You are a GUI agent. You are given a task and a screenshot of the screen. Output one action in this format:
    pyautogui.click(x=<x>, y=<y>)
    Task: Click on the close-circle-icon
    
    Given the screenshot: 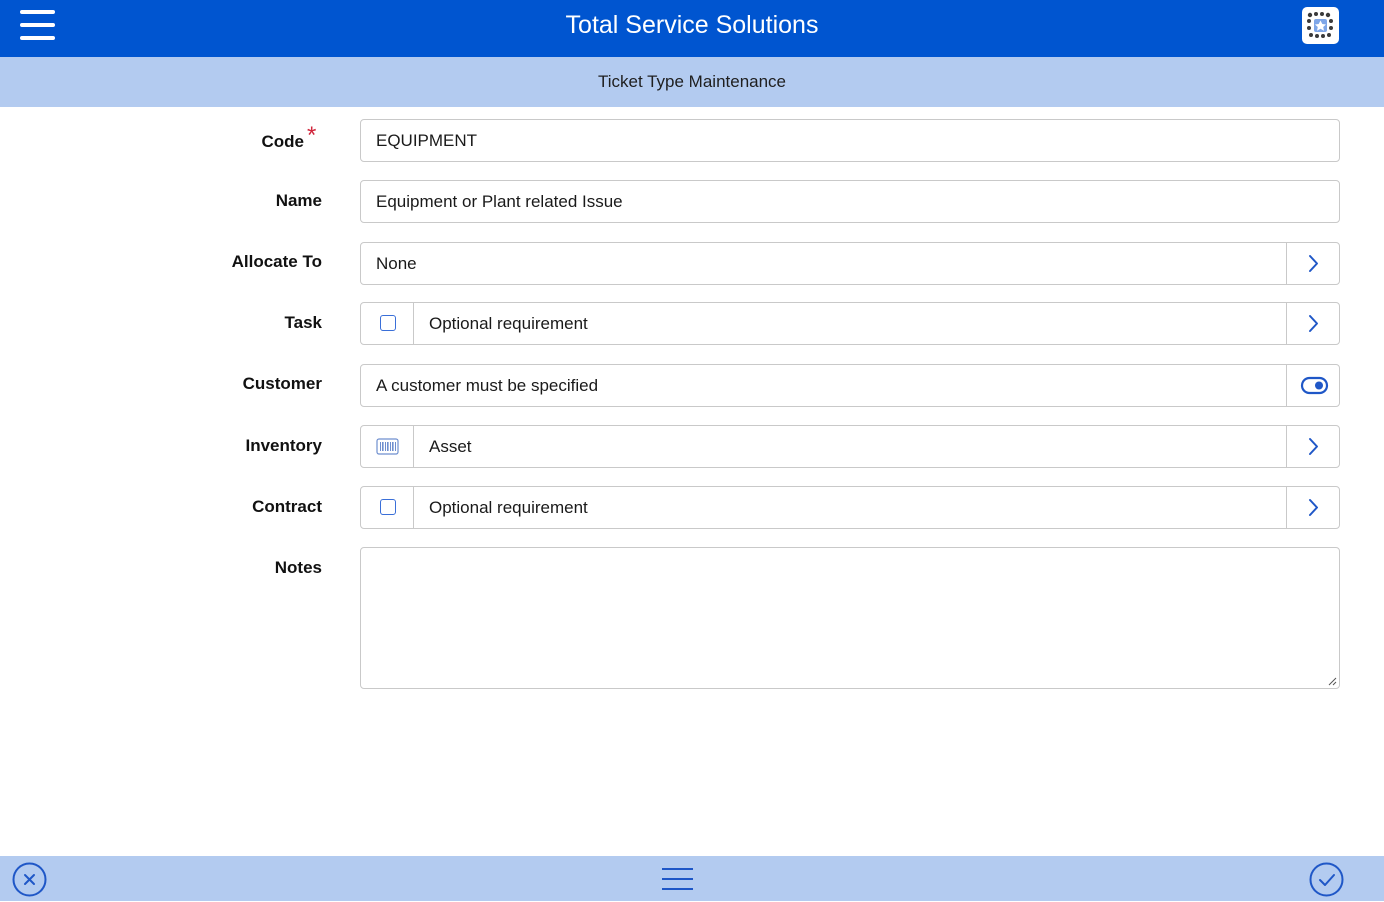 What is the action you would take?
    pyautogui.click(x=29, y=879)
    